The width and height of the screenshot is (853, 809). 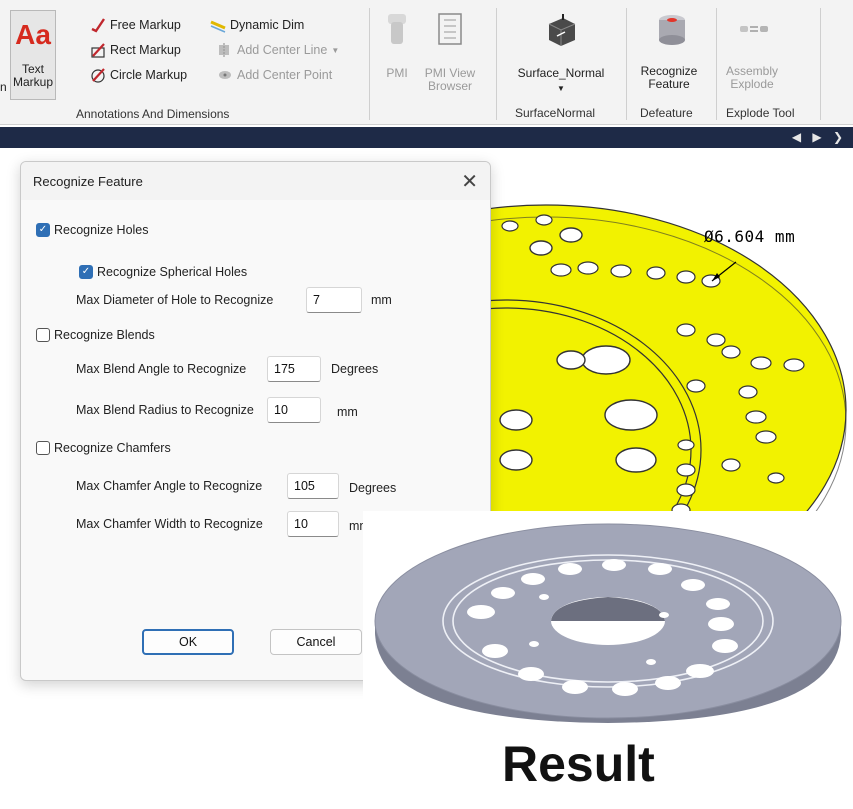 What do you see at coordinates (88, 181) in the screenshot?
I see `dialog-title: Recognize Feature` at bounding box center [88, 181].